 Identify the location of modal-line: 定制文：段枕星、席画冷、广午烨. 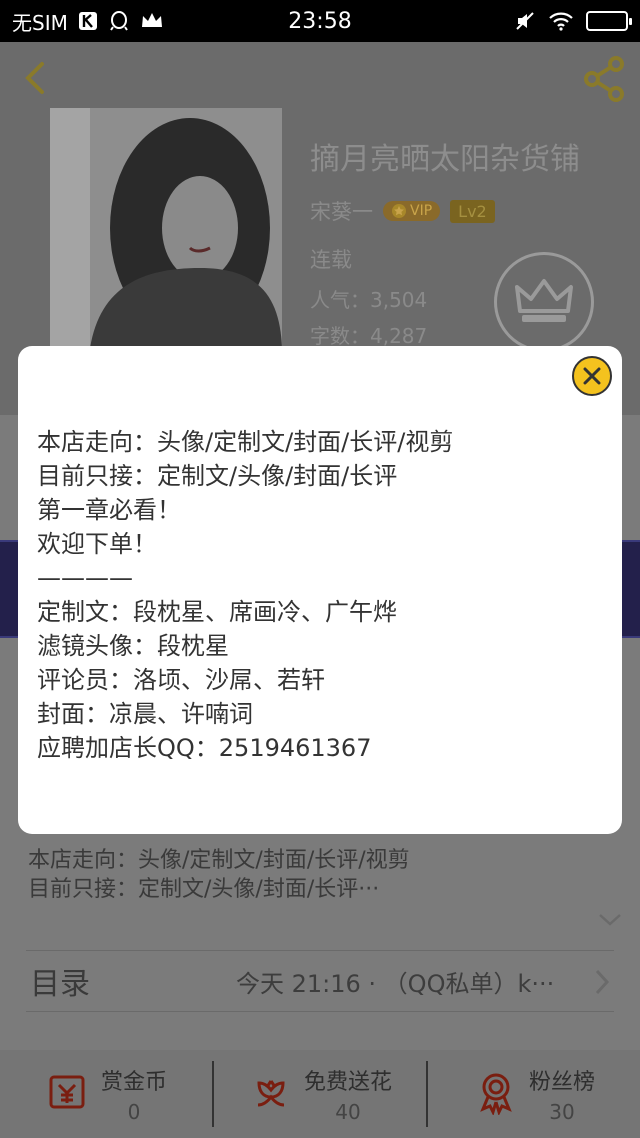
(217, 612).